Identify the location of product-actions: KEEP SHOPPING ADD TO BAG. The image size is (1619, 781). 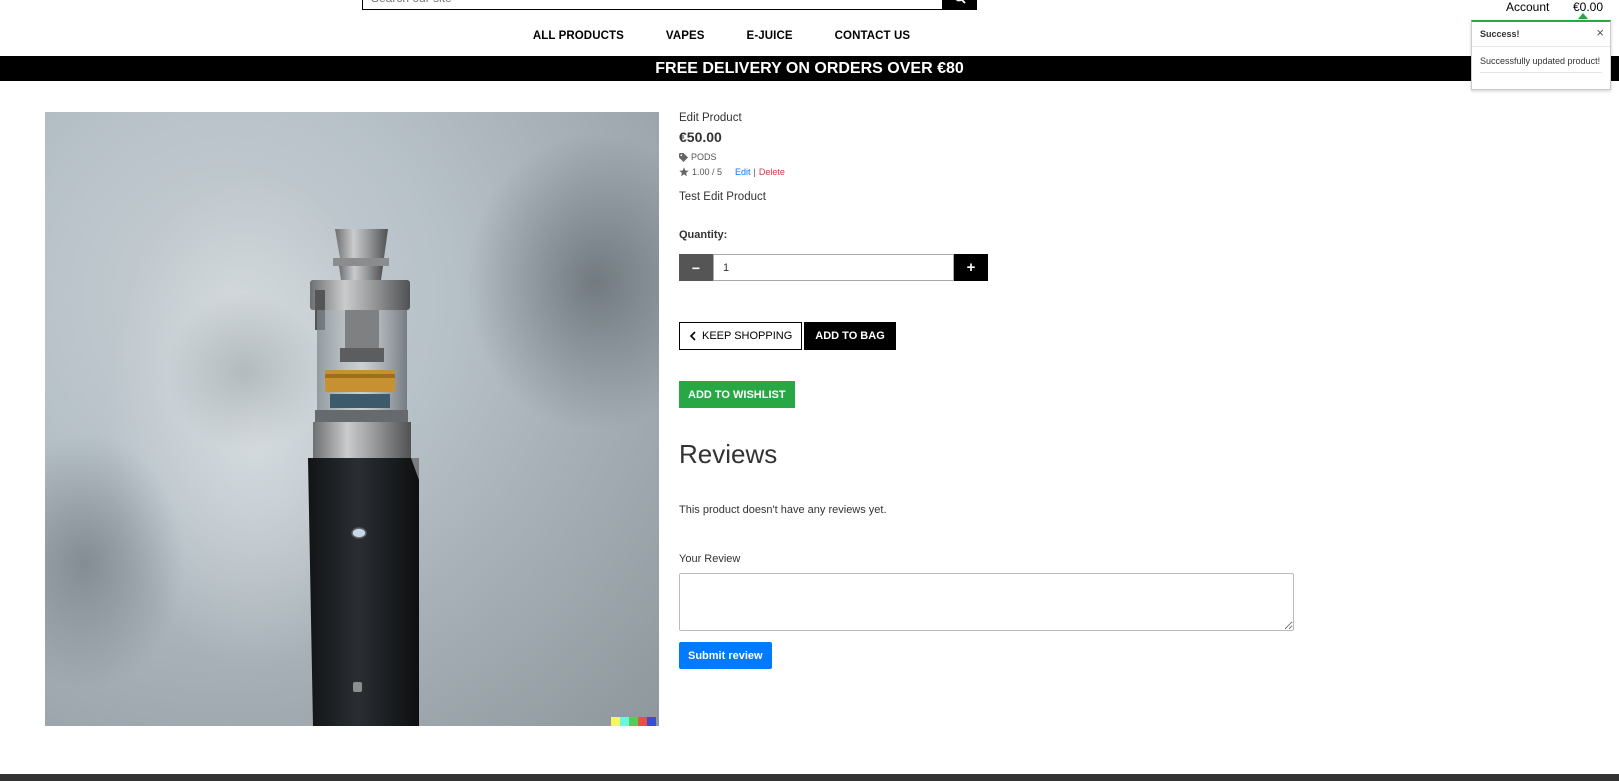
(787, 336).